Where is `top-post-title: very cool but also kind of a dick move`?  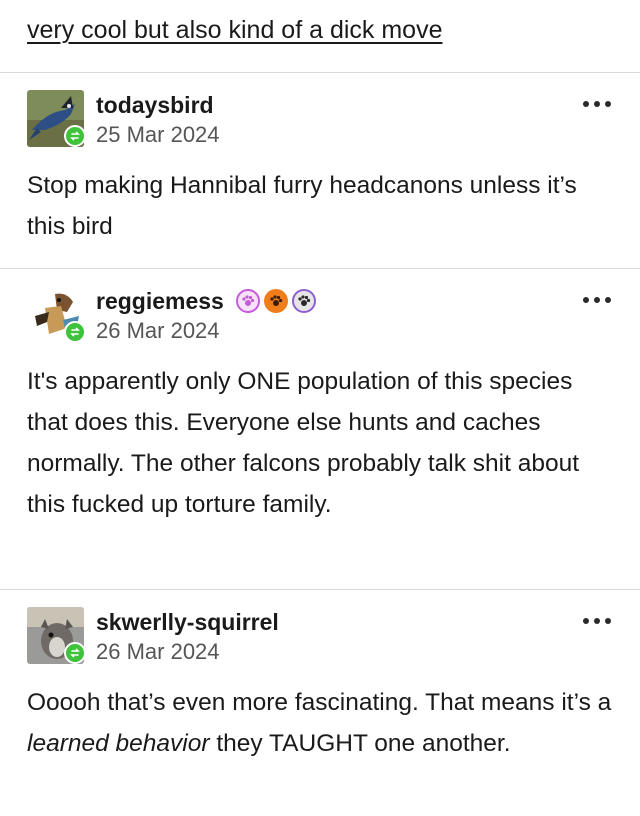 top-post-title: very cool but also kind of a dick move is located at coordinates (234, 30).